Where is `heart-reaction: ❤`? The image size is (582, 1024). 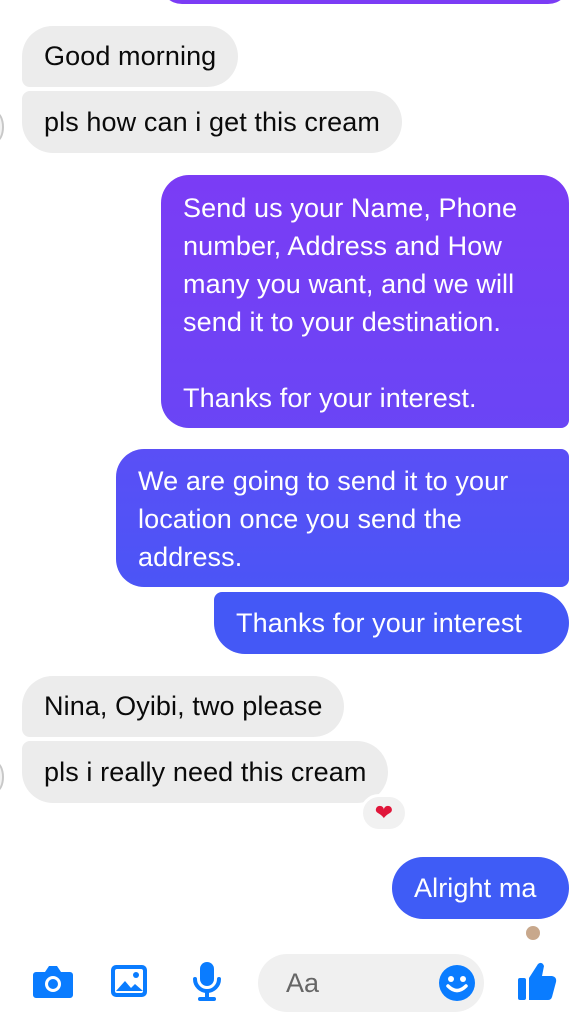
heart-reaction: ❤ is located at coordinates (384, 813).